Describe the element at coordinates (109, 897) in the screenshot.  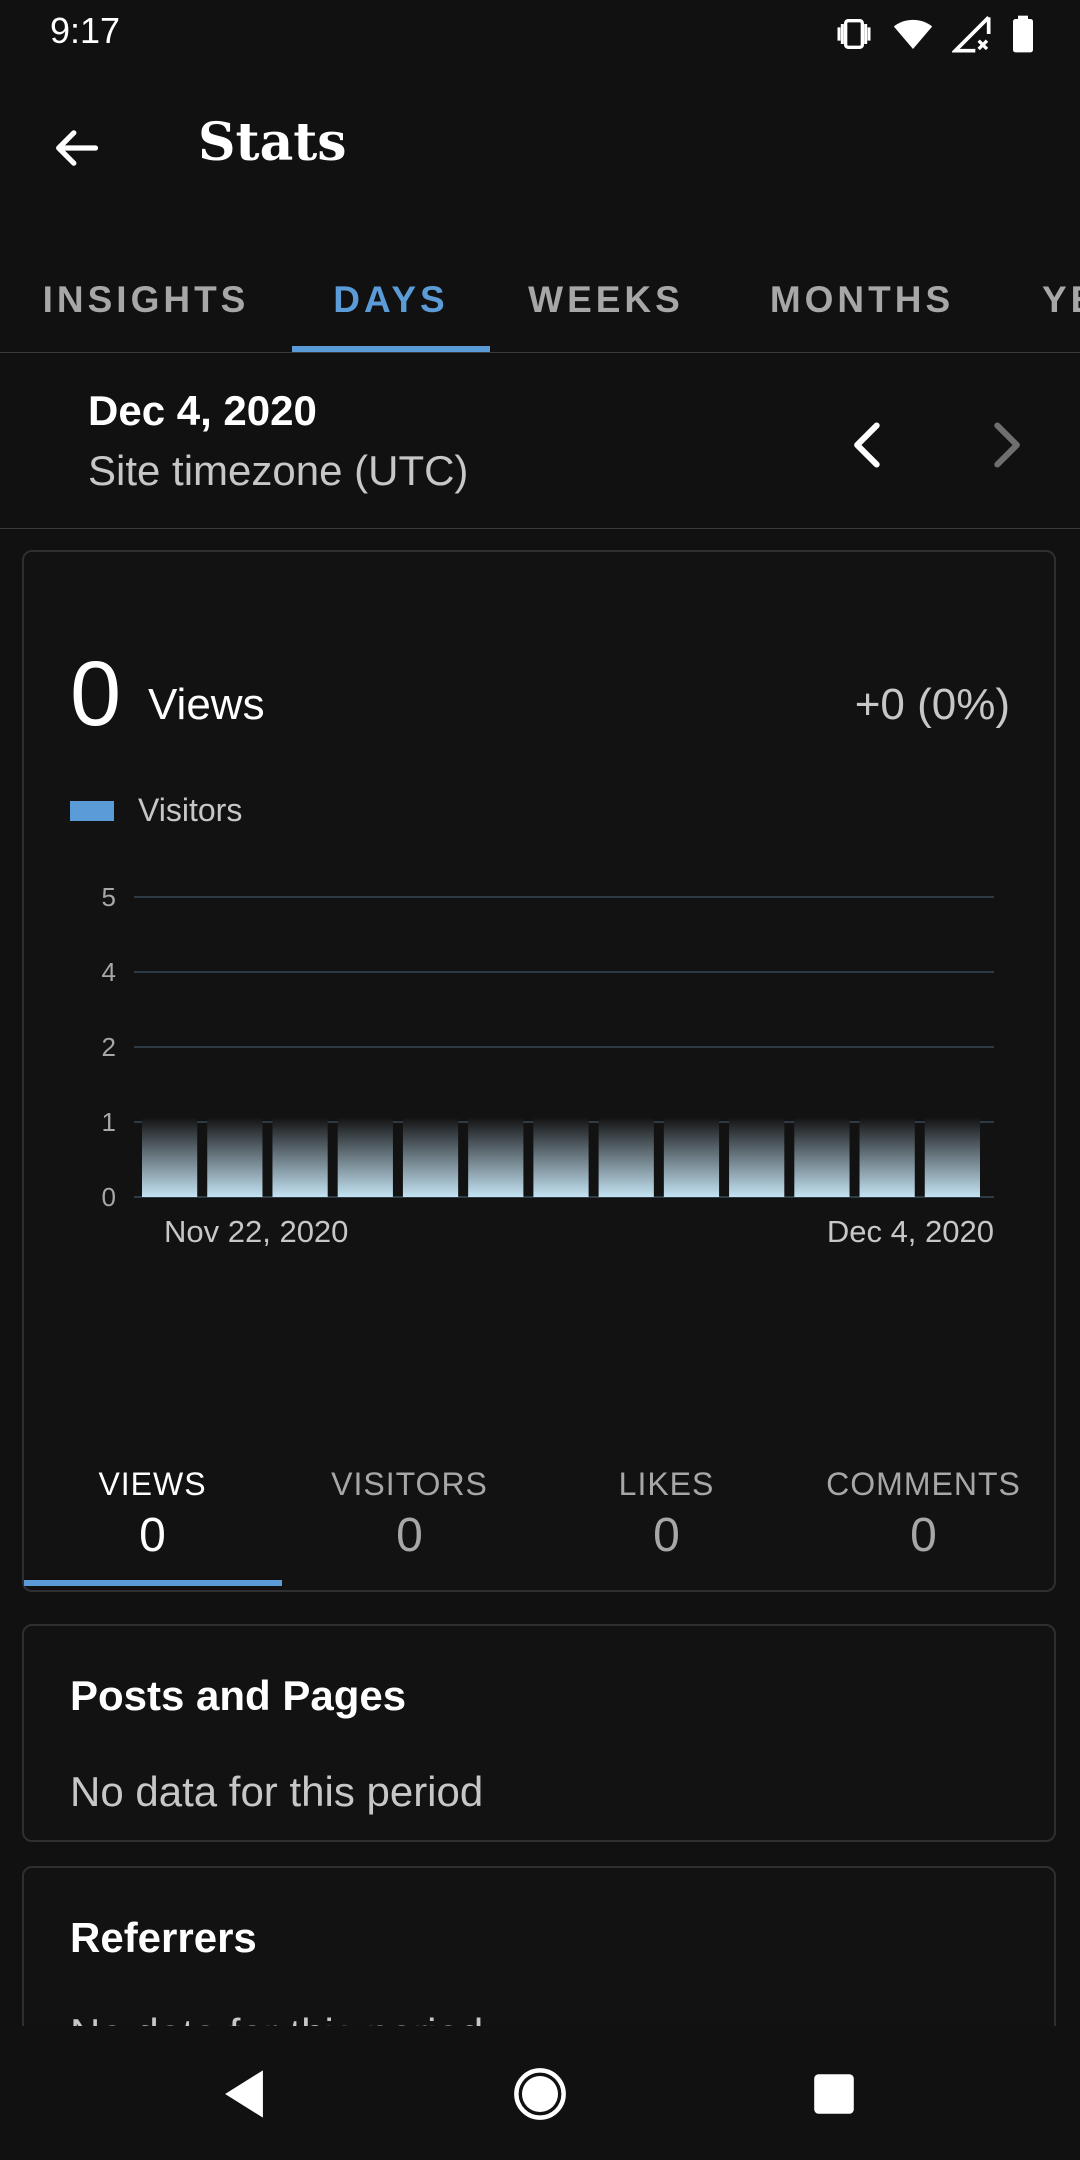
I see `y-tick-label: 5` at that location.